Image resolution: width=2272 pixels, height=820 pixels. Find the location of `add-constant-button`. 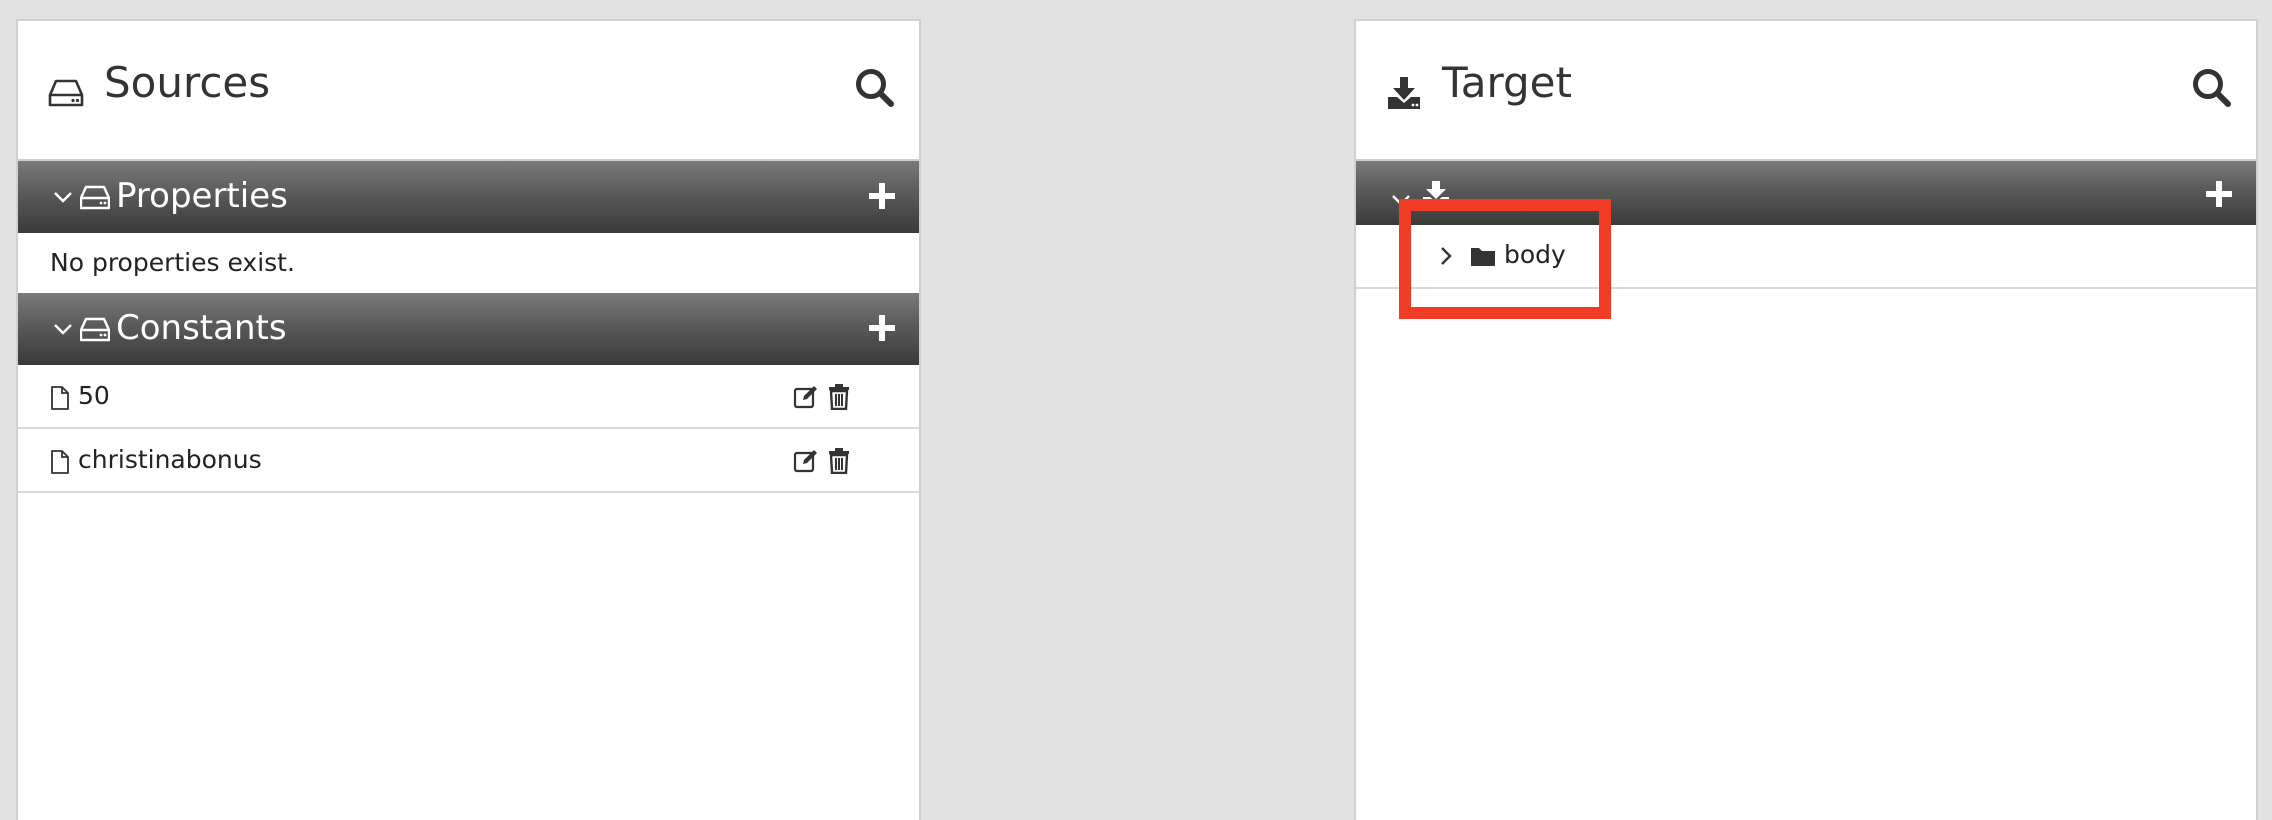

add-constant-button is located at coordinates (882, 328).